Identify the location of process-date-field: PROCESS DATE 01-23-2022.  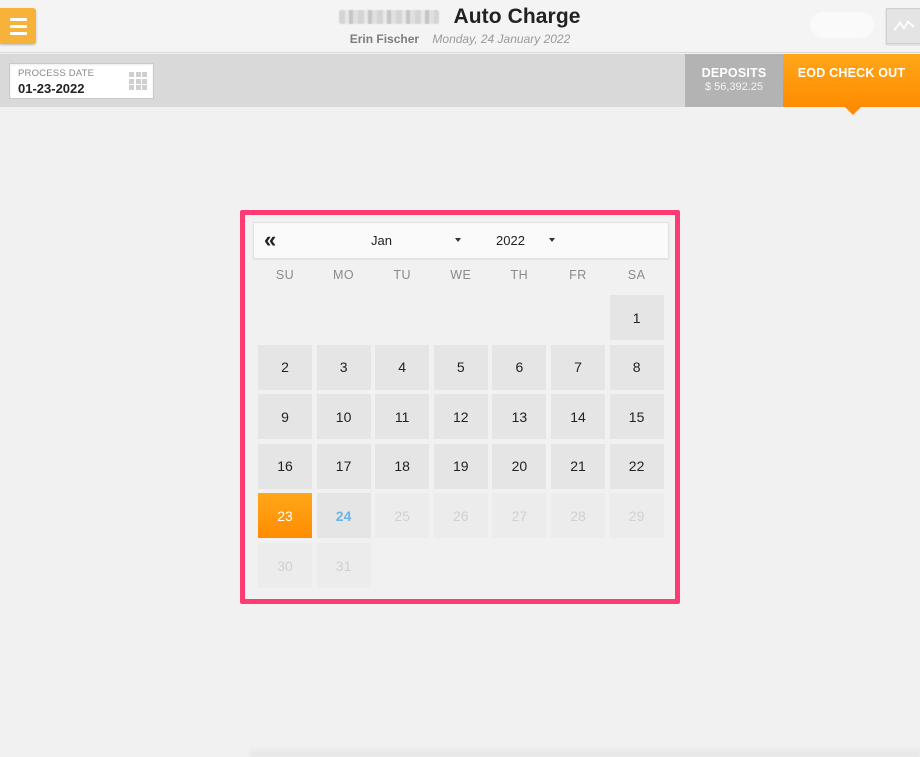
(81, 81).